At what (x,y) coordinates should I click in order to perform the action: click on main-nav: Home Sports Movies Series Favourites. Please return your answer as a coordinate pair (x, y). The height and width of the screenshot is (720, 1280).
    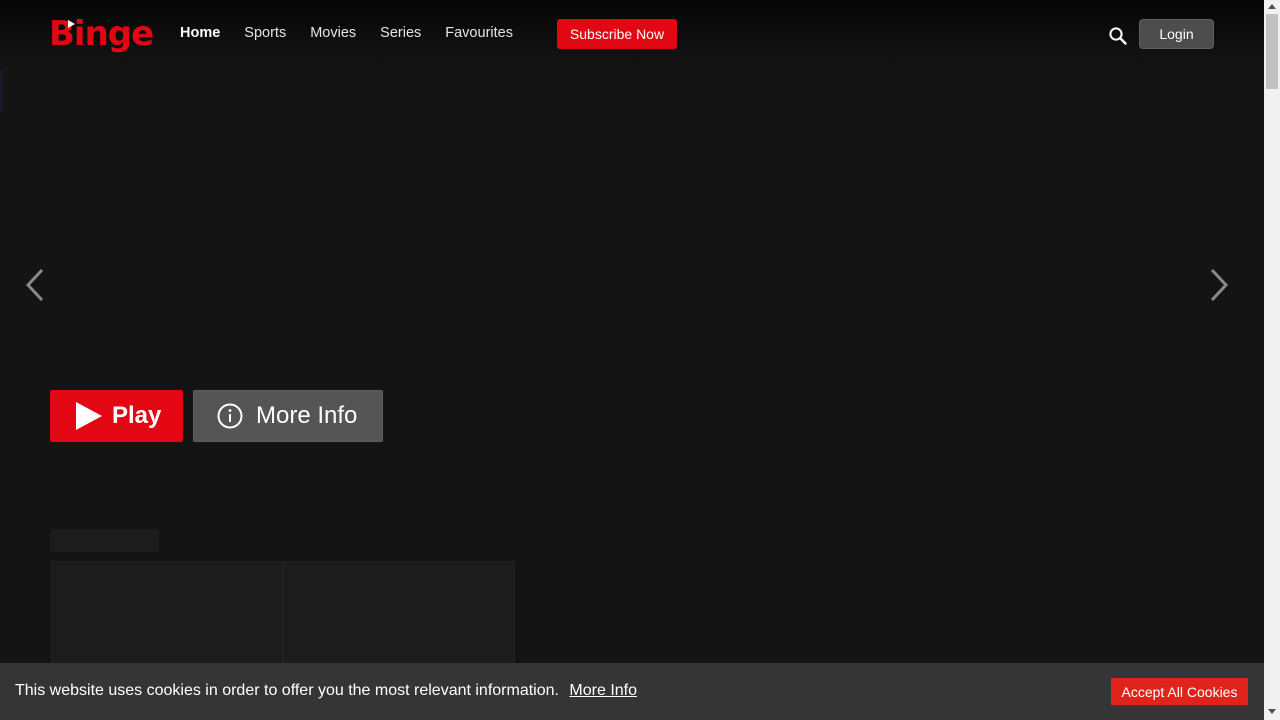
    Looking at the image, I should click on (358, 33).